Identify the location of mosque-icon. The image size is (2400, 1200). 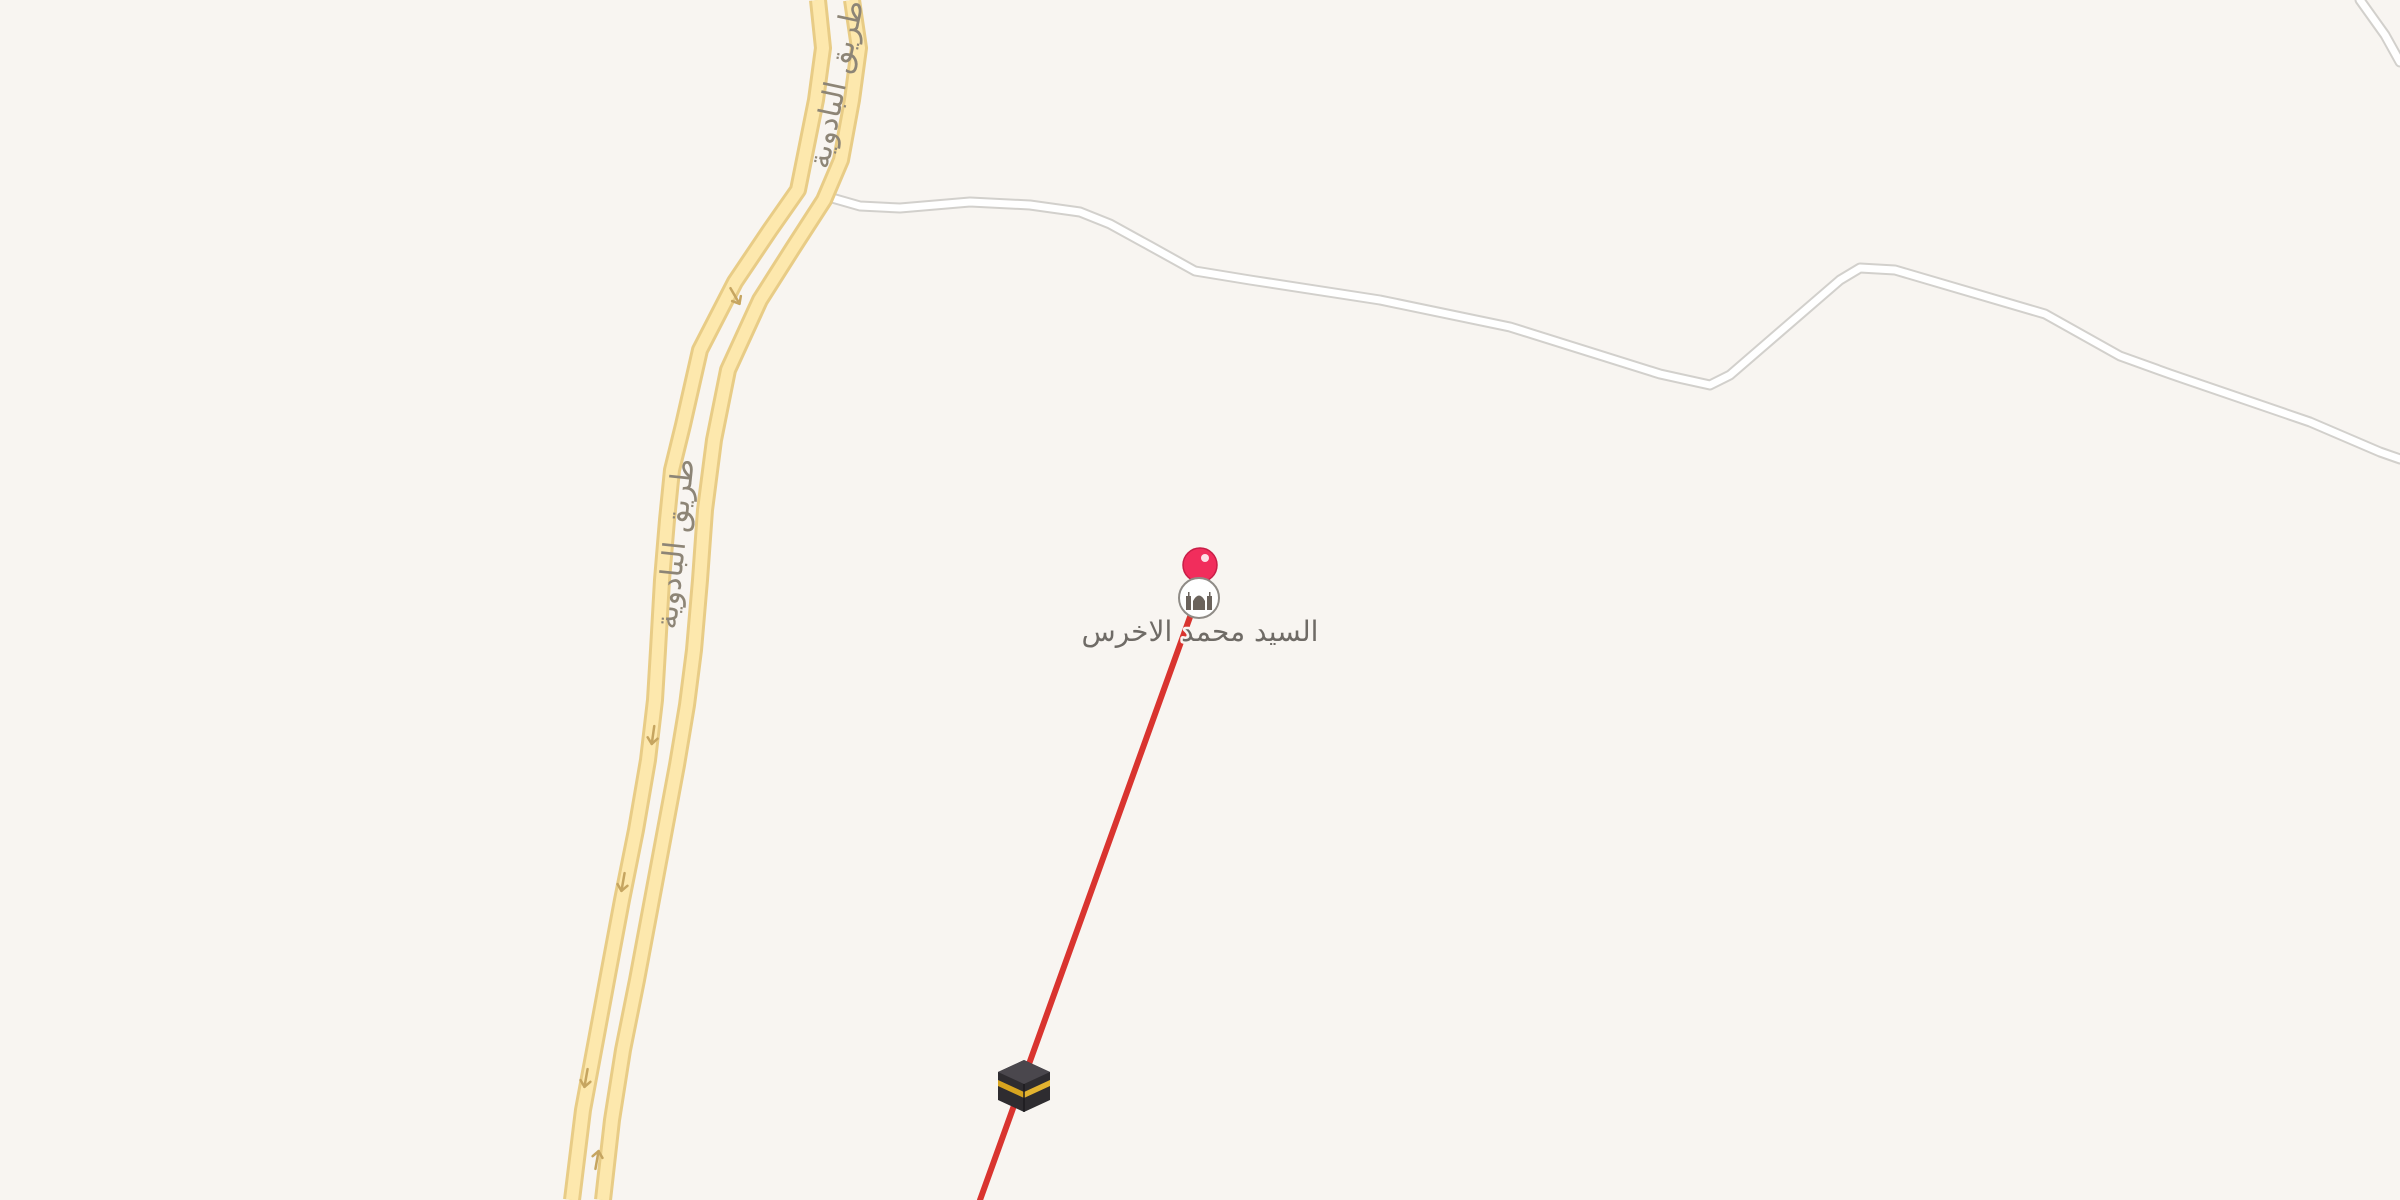
(1199, 598).